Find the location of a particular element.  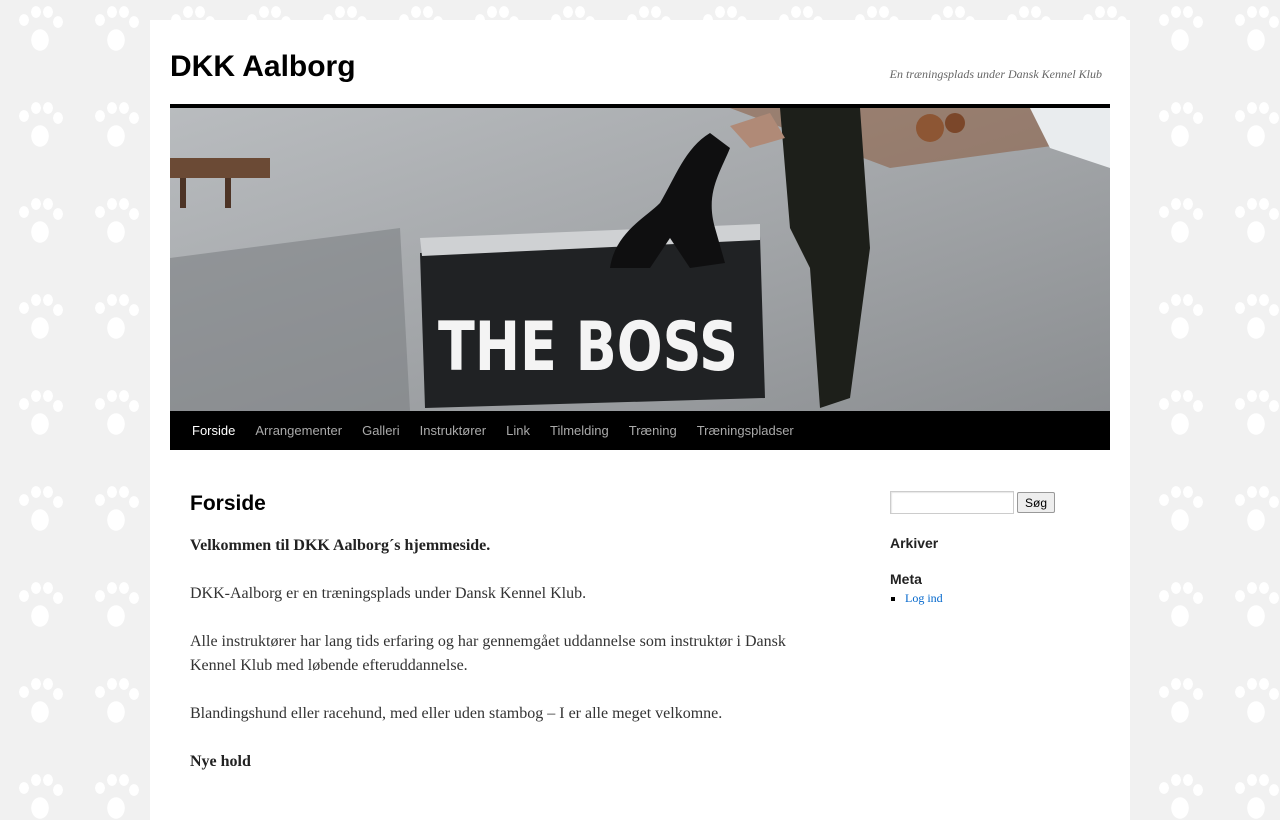

site-description: En træningsplads under Dansk Kennel Klub is located at coordinates (995, 74).